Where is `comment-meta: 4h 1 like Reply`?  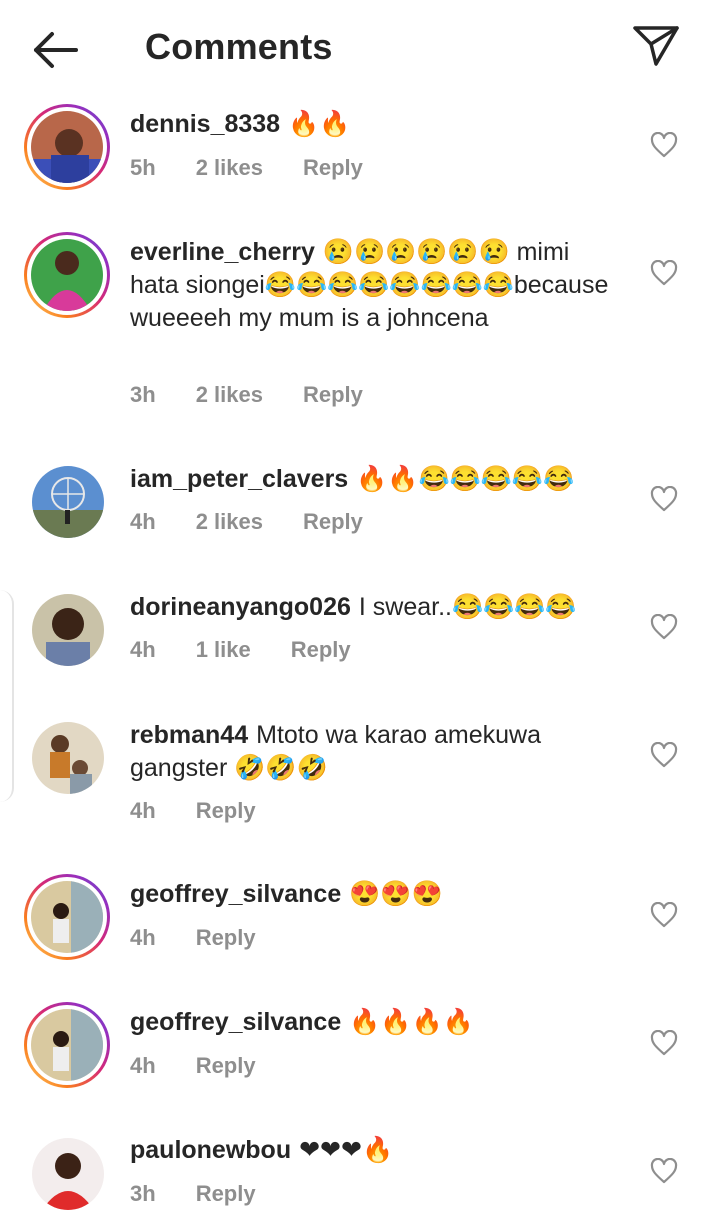
comment-meta: 4h 1 like Reply is located at coordinates (260, 650).